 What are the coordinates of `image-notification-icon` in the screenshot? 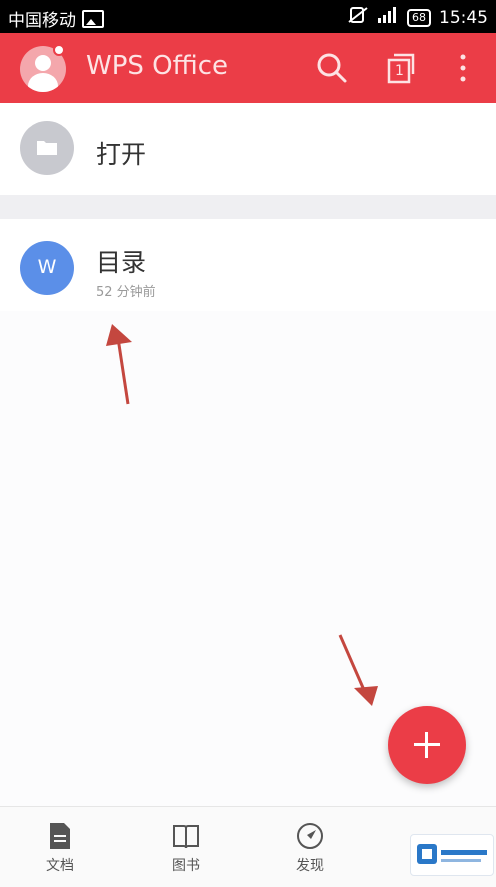 It's located at (93, 18).